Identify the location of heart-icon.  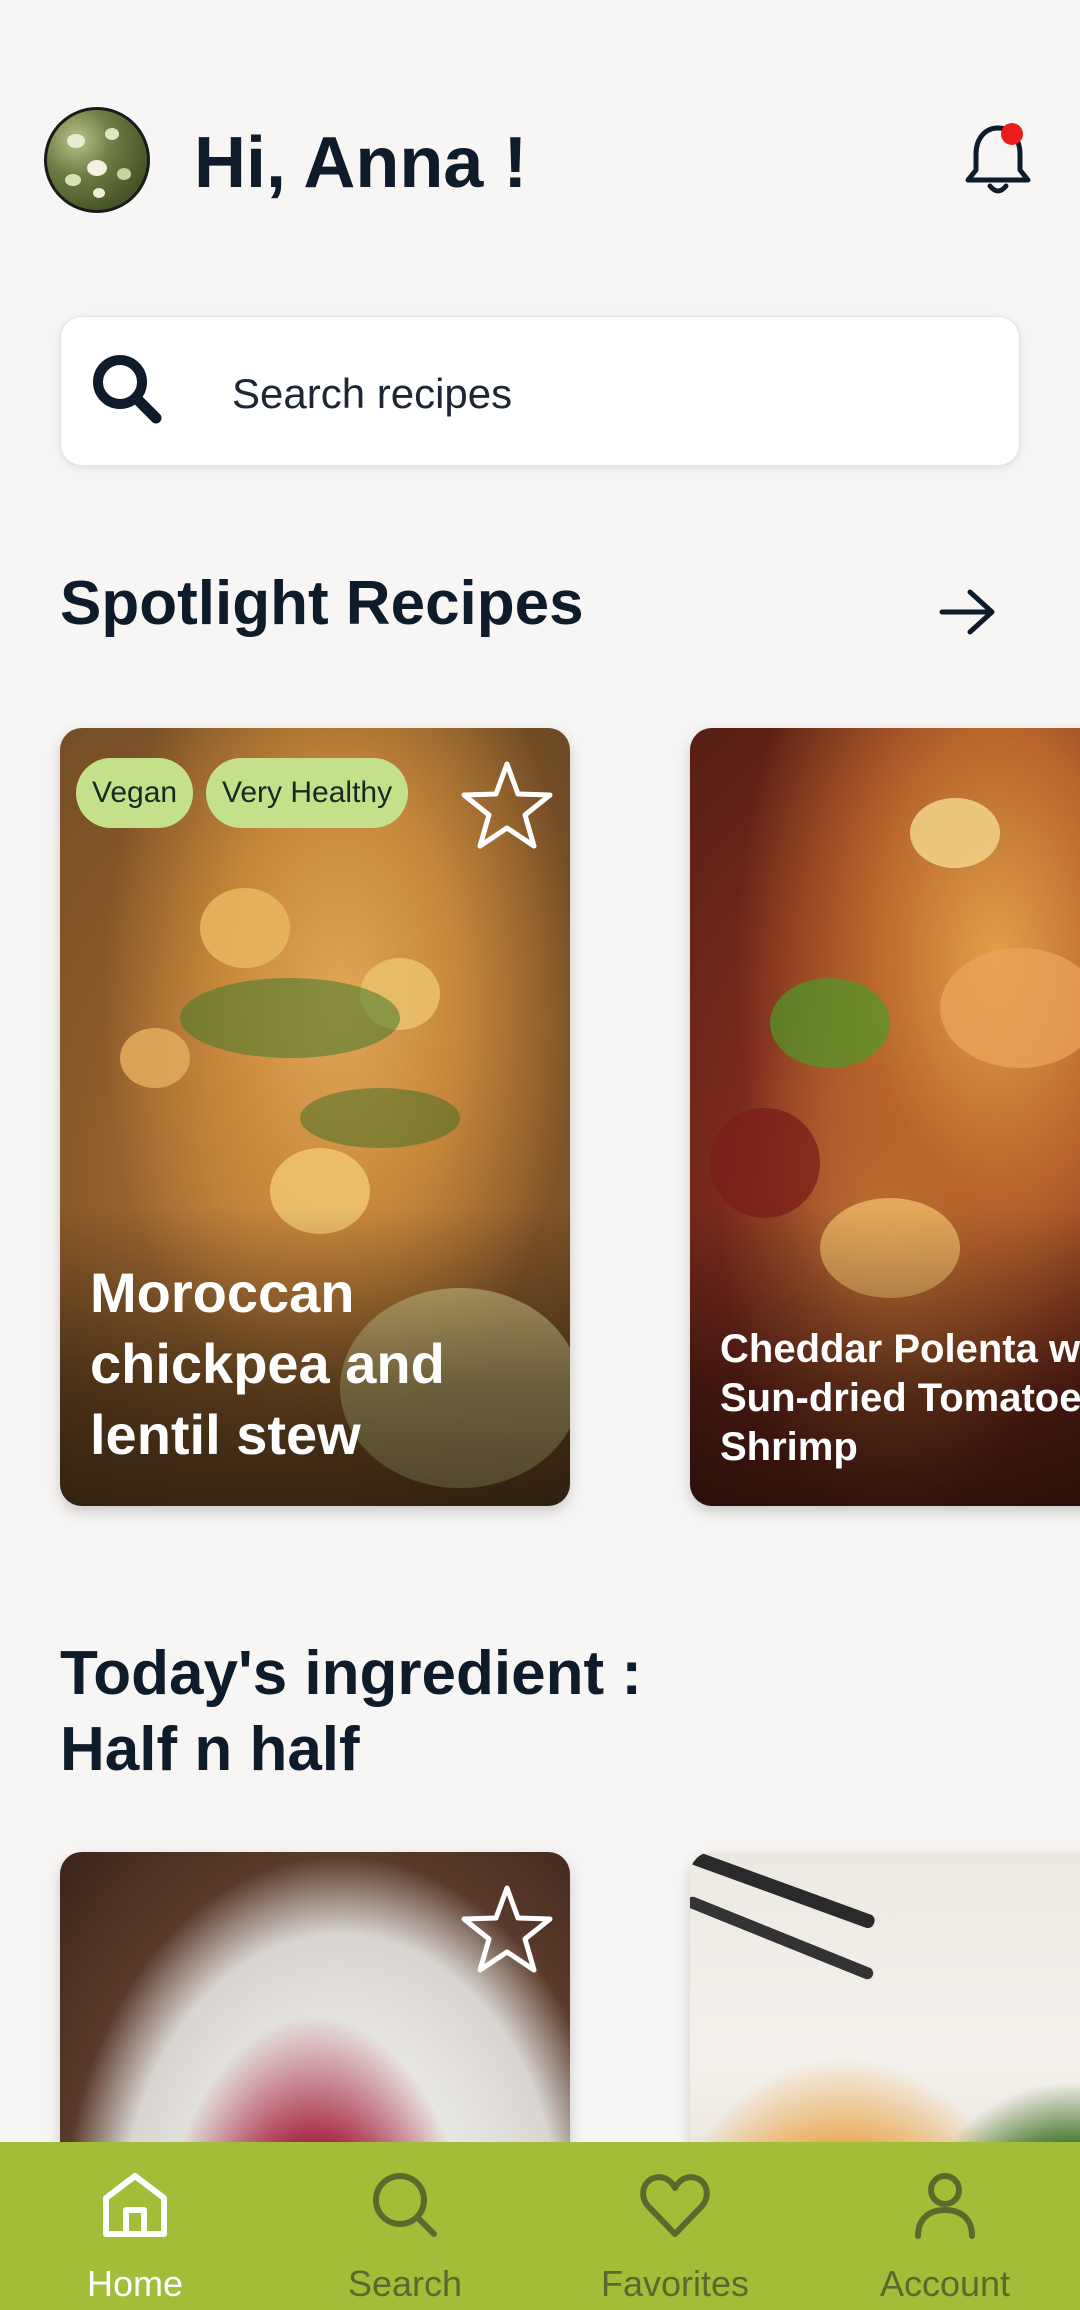
(675, 2205).